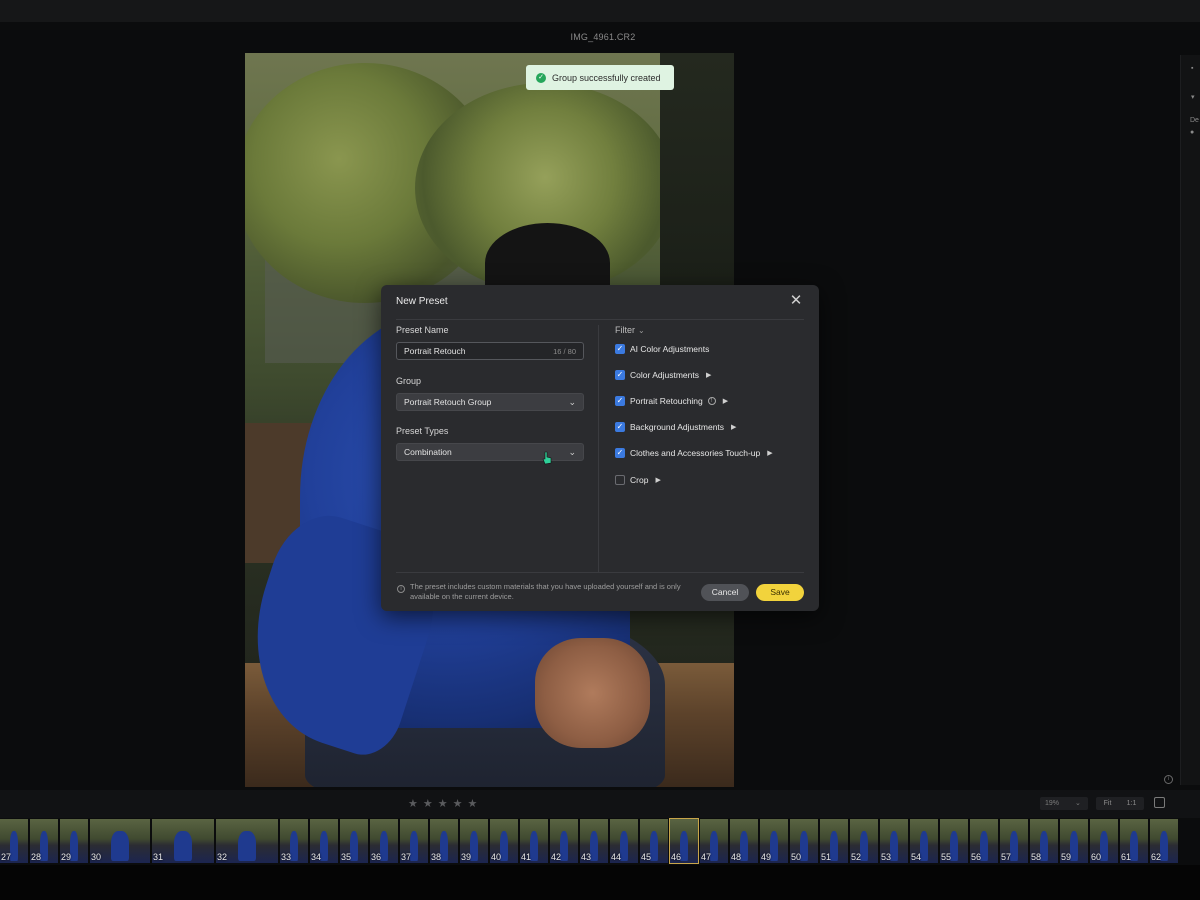 This screenshot has width=1200, height=900. I want to click on filmstrip-thumbnail: 54, so click(924, 841).